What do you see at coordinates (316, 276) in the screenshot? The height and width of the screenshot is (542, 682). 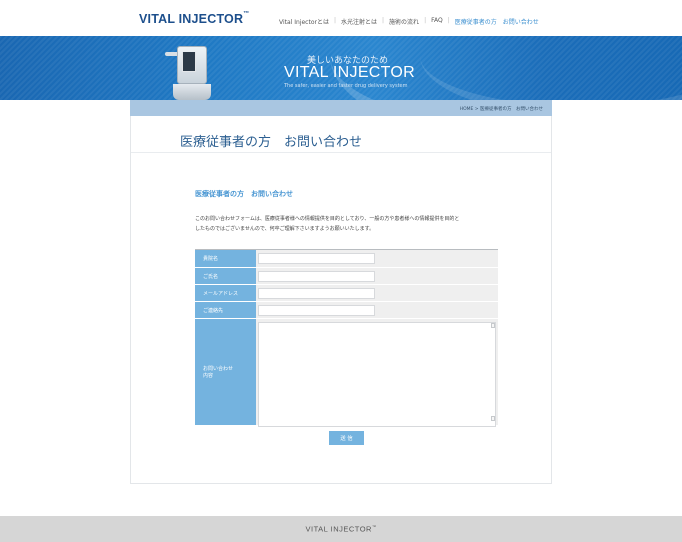 I see `full-name-input` at bounding box center [316, 276].